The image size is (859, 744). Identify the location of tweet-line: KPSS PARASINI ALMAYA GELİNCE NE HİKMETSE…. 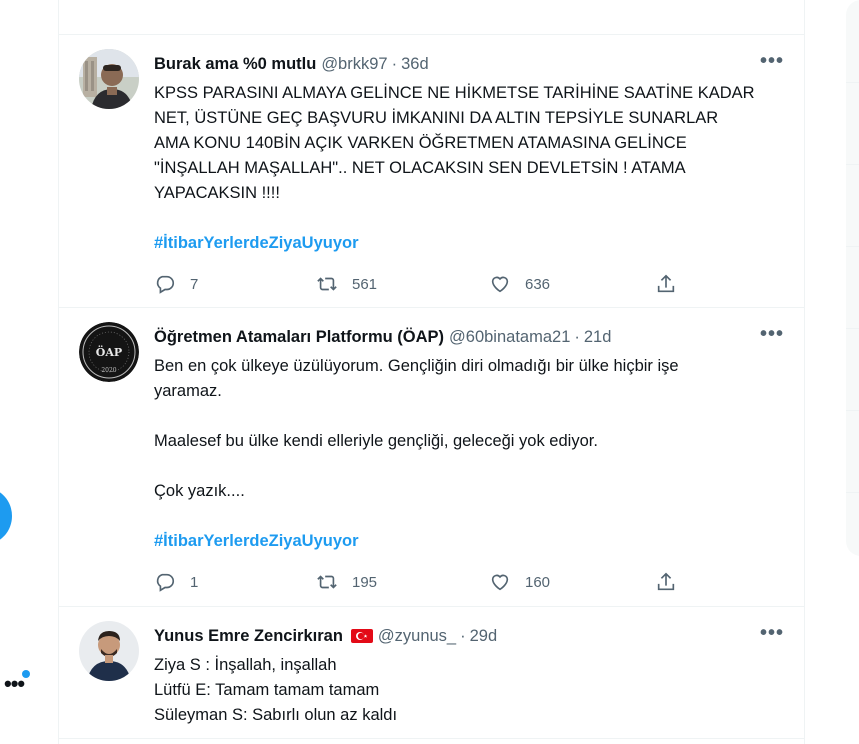
(454, 93).